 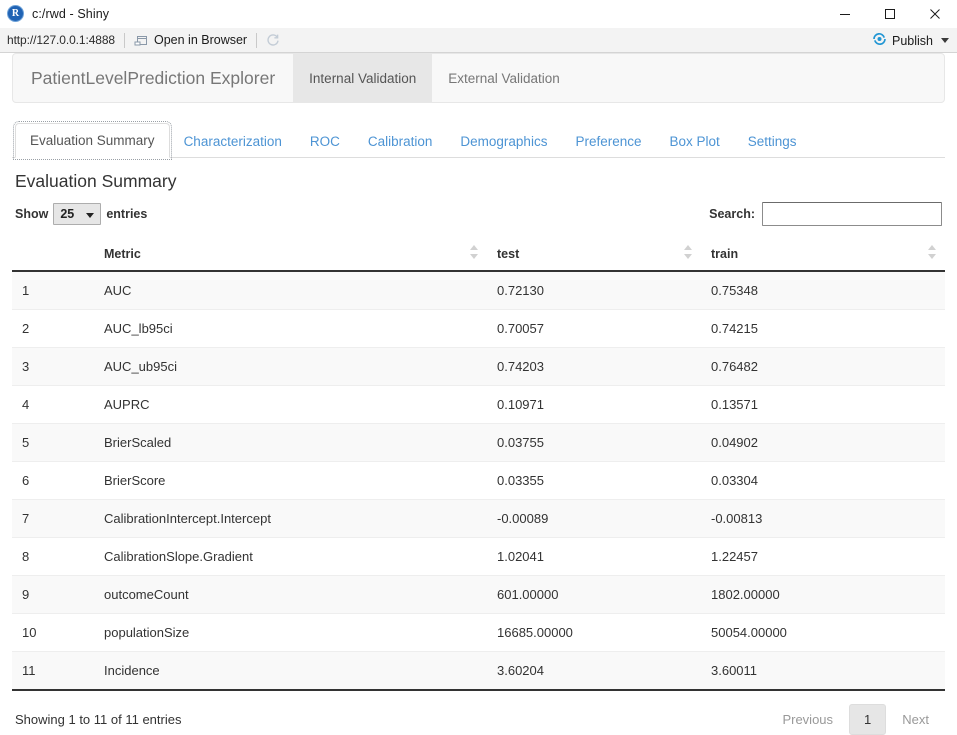 I want to click on tab-settings: Settings, so click(x=772, y=142).